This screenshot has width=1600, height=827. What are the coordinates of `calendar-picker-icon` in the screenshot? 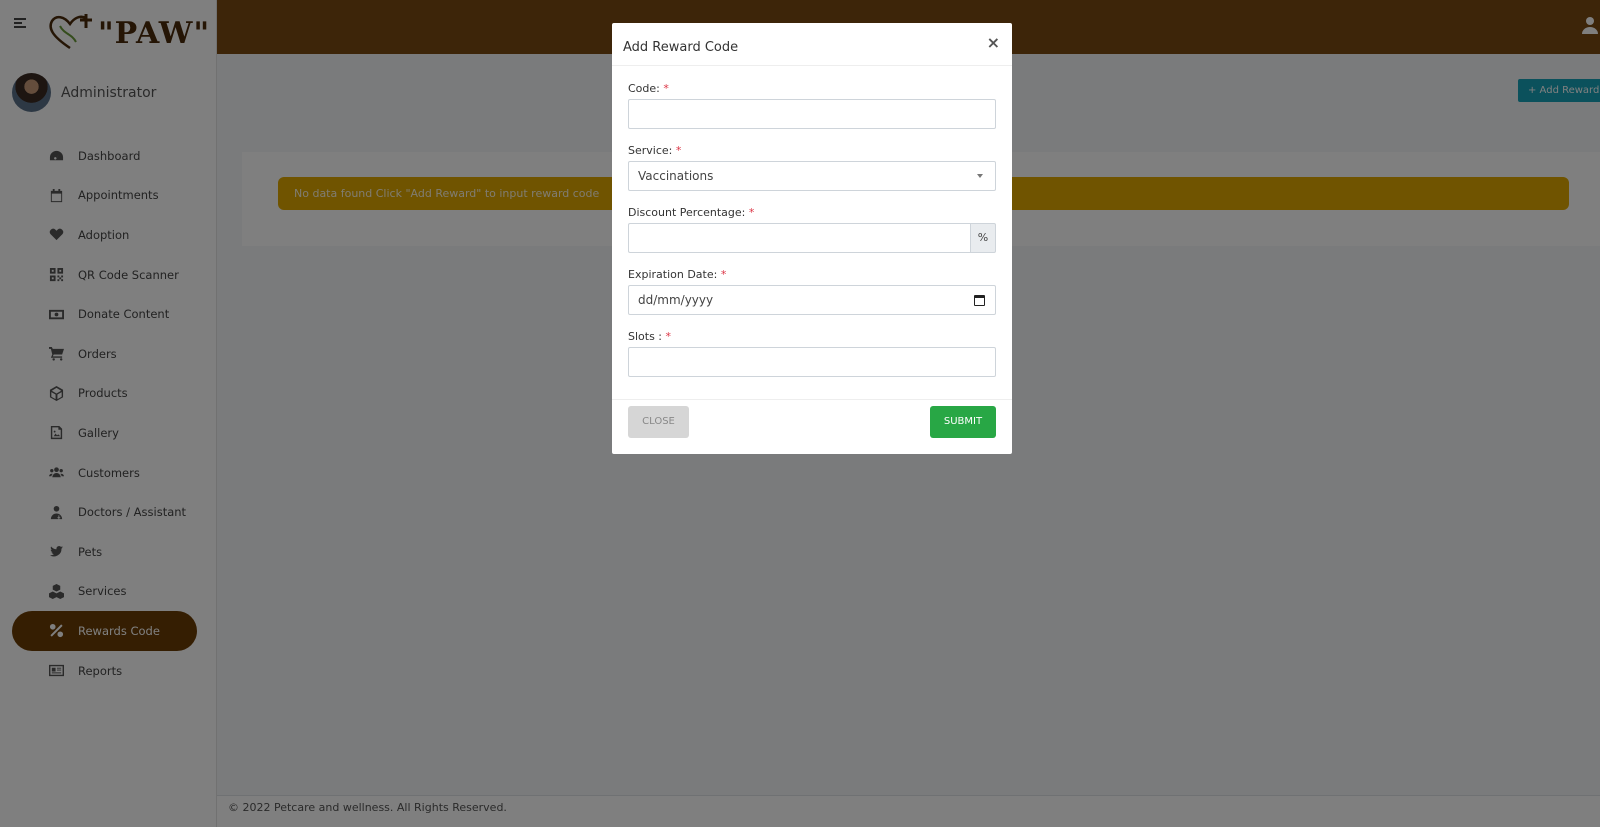 It's located at (979, 300).